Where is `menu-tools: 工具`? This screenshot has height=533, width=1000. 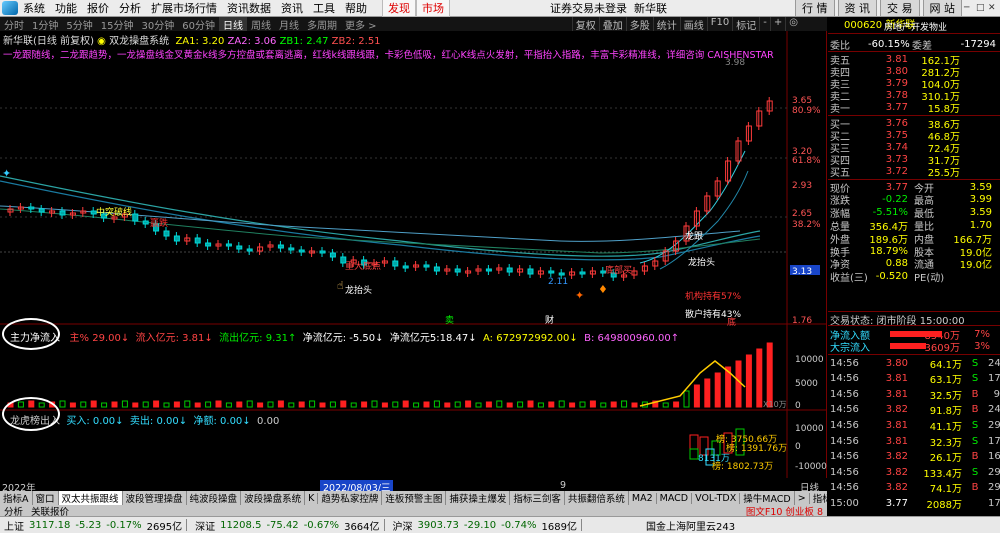
menu-tools: 工具 is located at coordinates (324, 8).